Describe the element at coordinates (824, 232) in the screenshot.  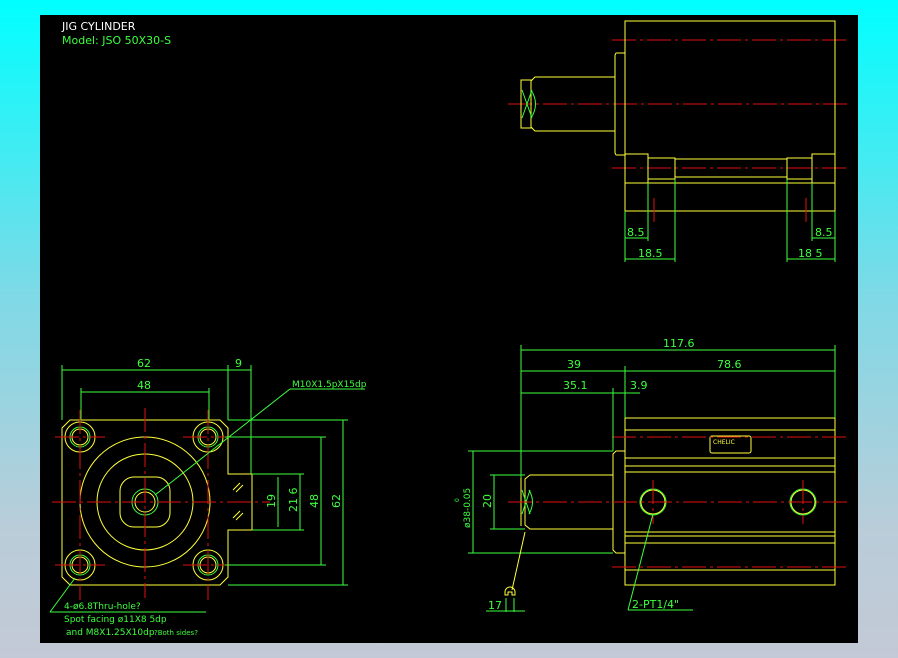
I see `dim-top-right-8-5: 8.5` at that location.